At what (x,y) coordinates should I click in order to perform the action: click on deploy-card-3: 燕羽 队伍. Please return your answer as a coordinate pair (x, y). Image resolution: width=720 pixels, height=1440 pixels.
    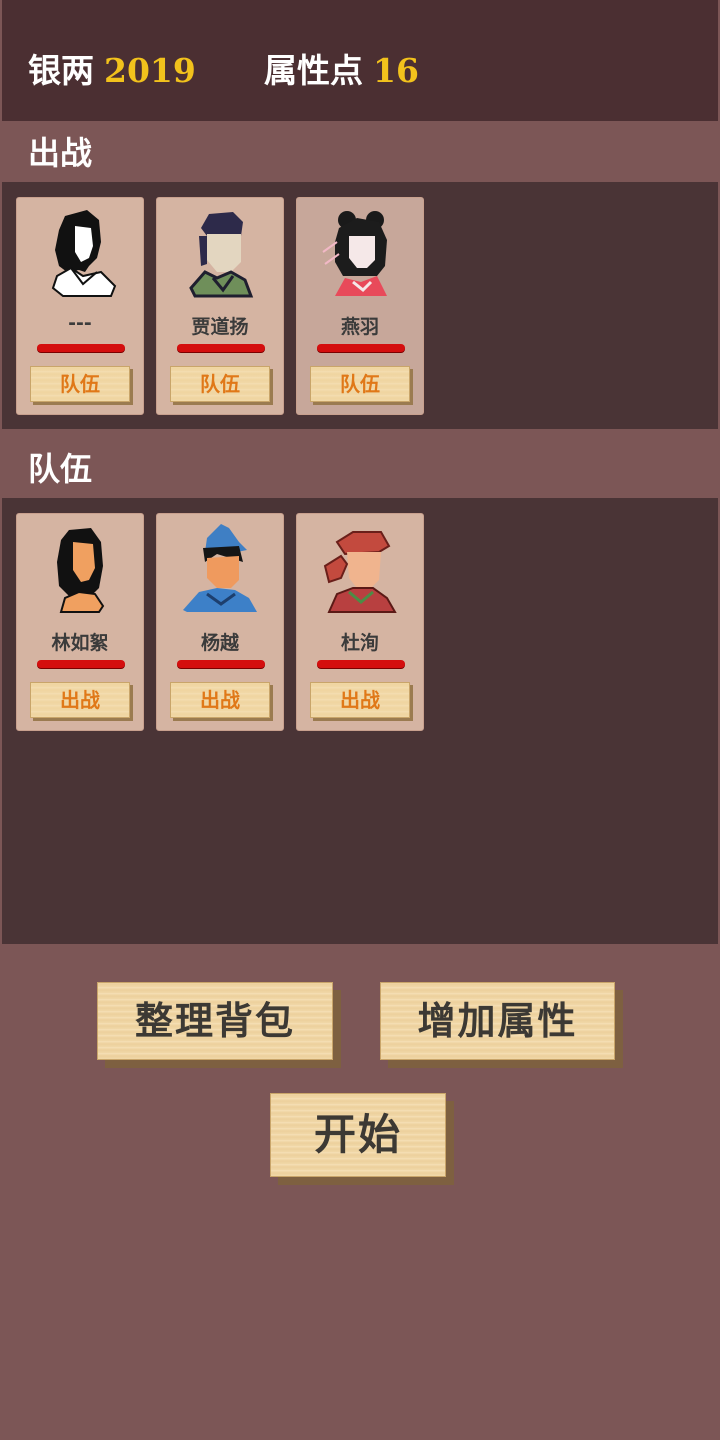
    Looking at the image, I should click on (360, 306).